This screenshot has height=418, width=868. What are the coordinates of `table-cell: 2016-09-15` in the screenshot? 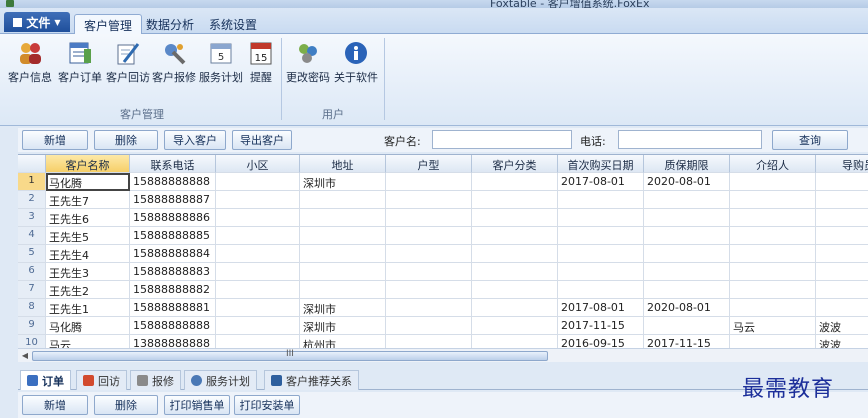 It's located at (601, 341).